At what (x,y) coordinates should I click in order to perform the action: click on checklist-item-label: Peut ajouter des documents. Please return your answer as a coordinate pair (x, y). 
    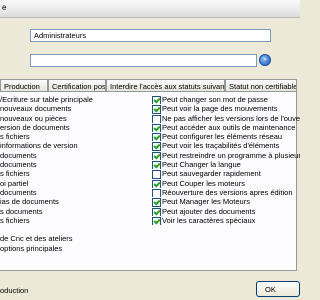
    Looking at the image, I should click on (209, 211).